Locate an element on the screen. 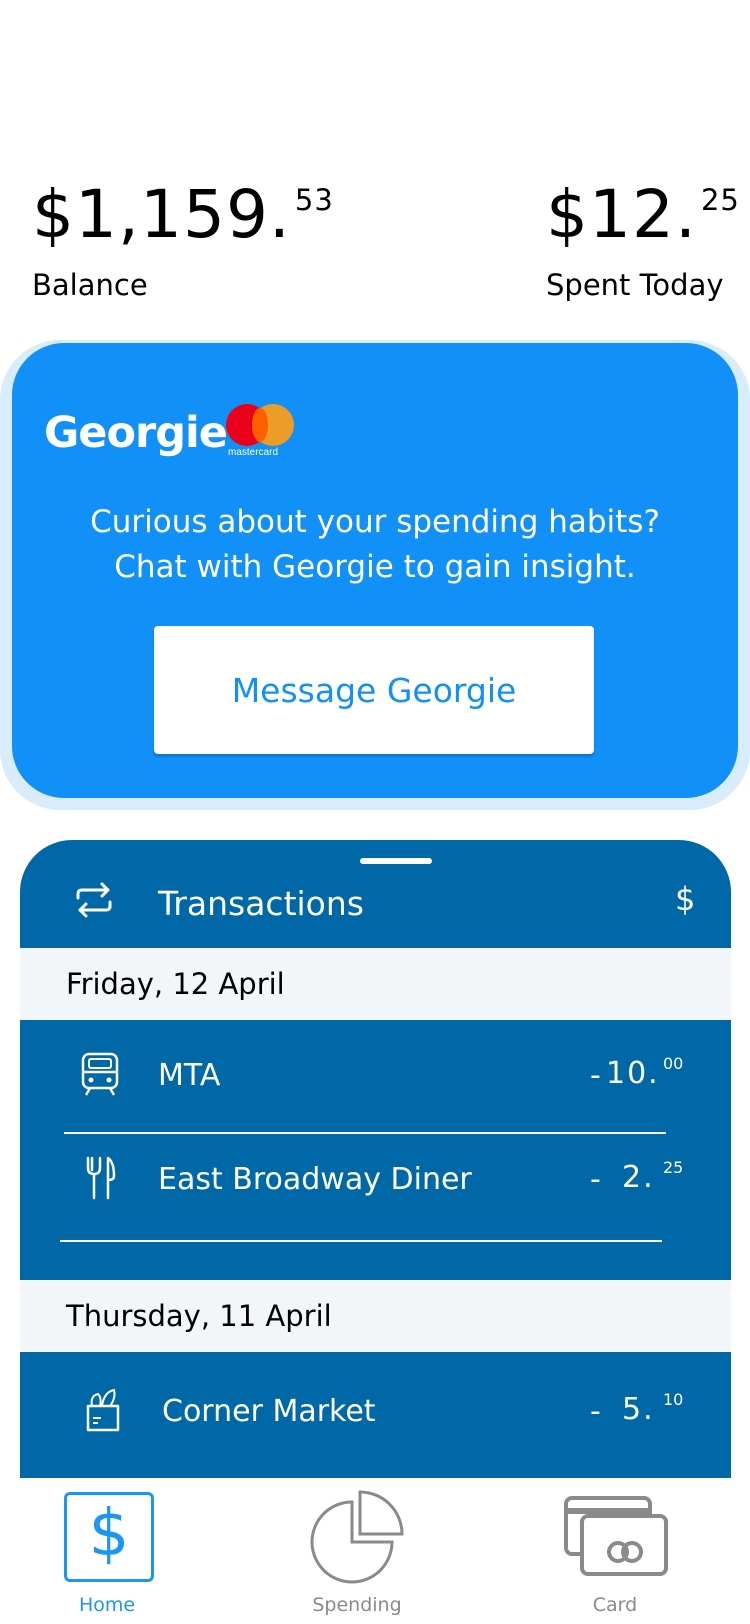 This screenshot has width=750, height=1624. date-label: Friday, 12 April is located at coordinates (175, 984).